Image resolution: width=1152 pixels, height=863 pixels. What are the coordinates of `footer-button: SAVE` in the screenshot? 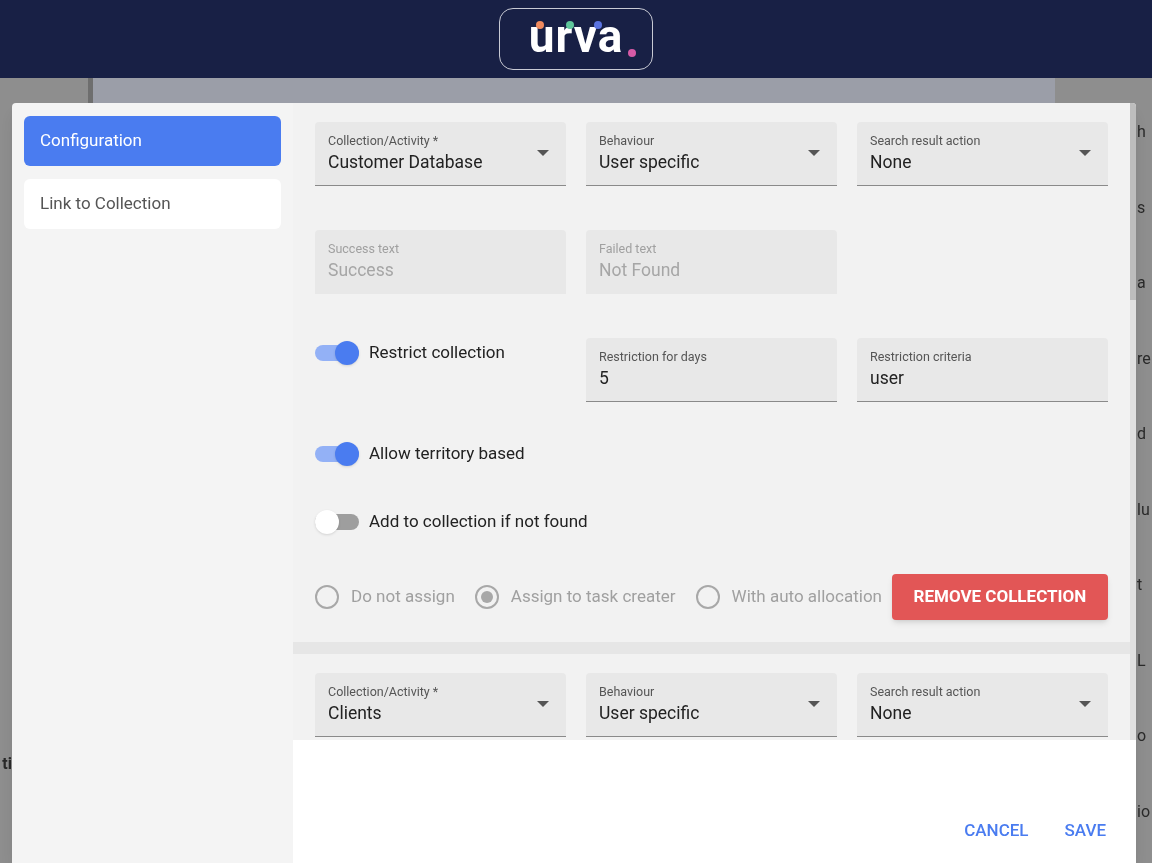 It's located at (1085, 831).